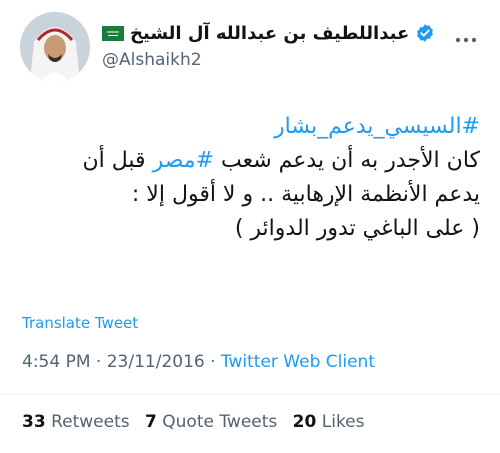 The image size is (500, 453). Describe the element at coordinates (220, 422) in the screenshot. I see `quote-tweets-label: Quote Tweets` at that location.